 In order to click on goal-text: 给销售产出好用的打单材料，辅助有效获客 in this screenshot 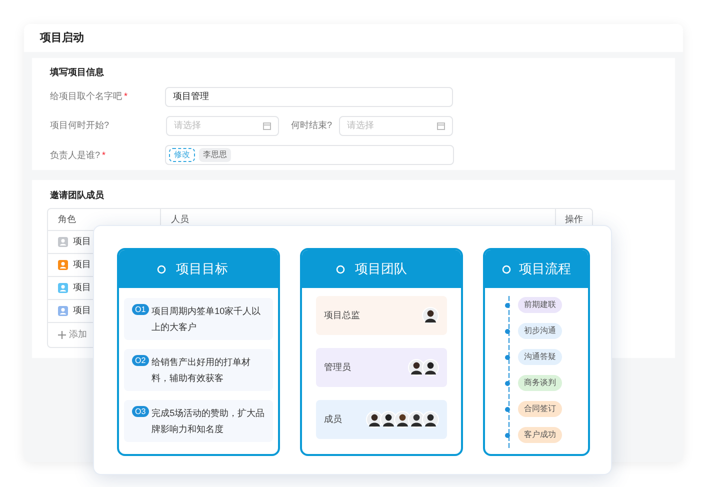, I will do `click(202, 370)`.